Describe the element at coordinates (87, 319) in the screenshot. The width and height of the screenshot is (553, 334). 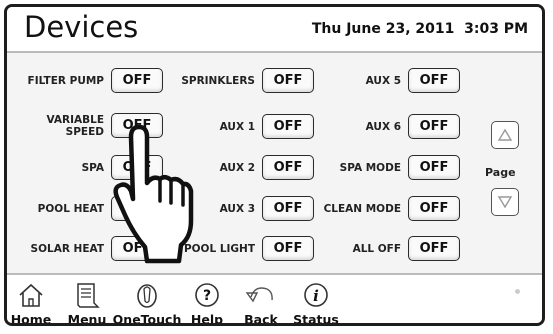
I see `nav-menu-label: Menu` at that location.